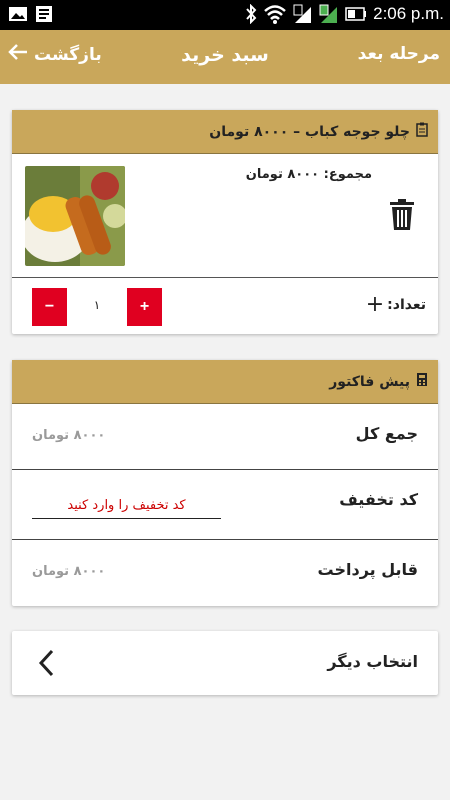 This screenshot has width=450, height=800. I want to click on quantity-label-text: تعداد:, so click(406, 305).